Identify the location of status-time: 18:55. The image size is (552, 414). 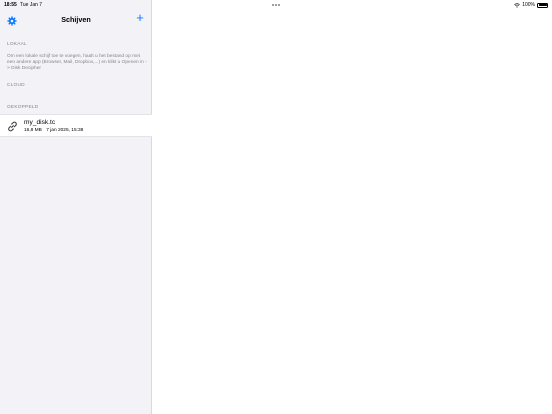
(10, 5).